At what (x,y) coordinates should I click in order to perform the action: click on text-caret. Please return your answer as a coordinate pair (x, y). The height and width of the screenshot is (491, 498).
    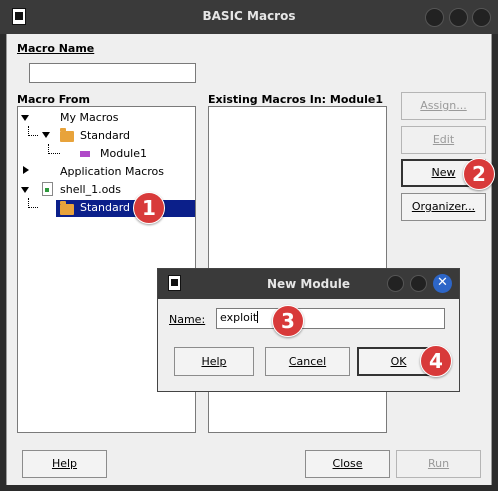
    Looking at the image, I should click on (258, 317).